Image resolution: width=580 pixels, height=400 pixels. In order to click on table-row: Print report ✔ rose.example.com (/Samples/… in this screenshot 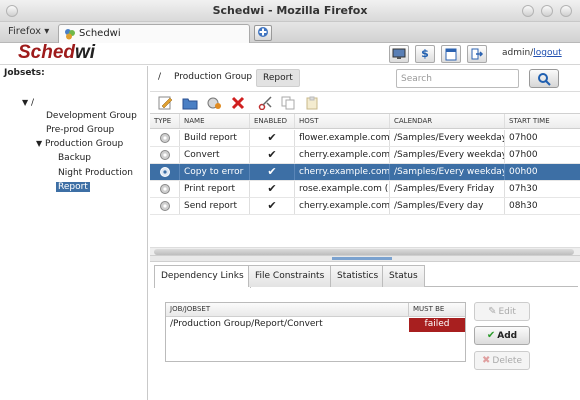, I will do `click(365, 189)`.